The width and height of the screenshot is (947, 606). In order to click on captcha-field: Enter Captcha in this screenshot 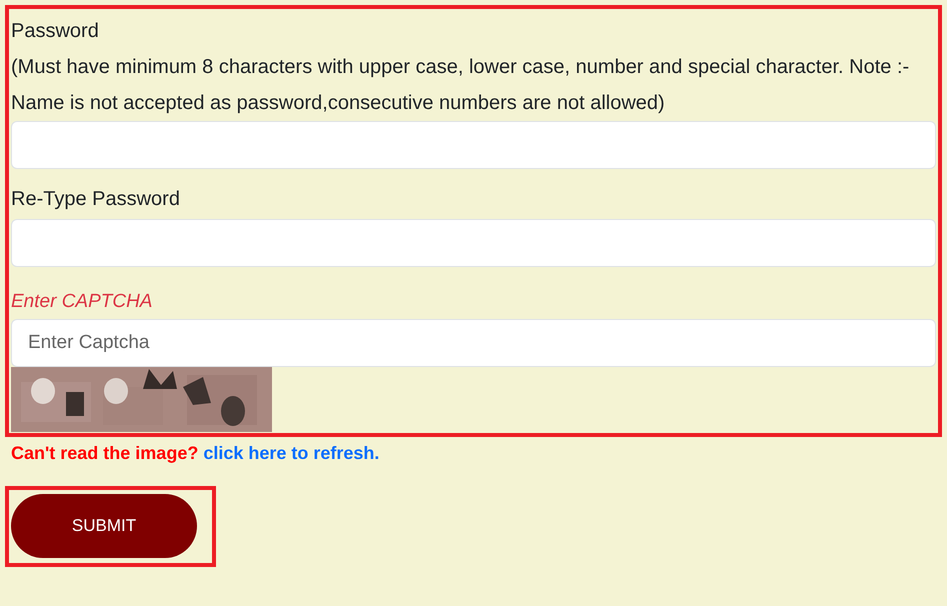, I will do `click(473, 343)`.